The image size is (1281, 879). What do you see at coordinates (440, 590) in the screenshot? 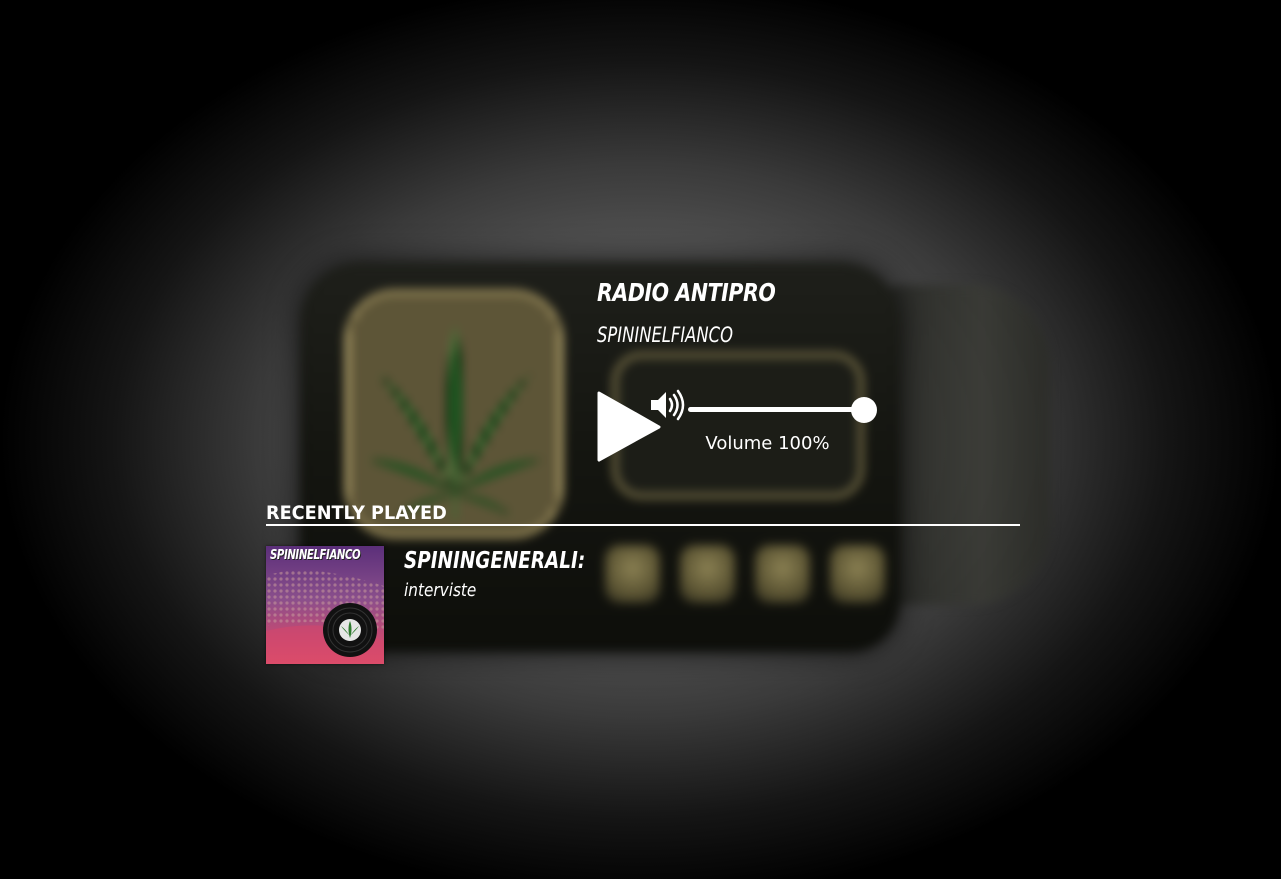
I see `track-subtitle: interviste` at bounding box center [440, 590].